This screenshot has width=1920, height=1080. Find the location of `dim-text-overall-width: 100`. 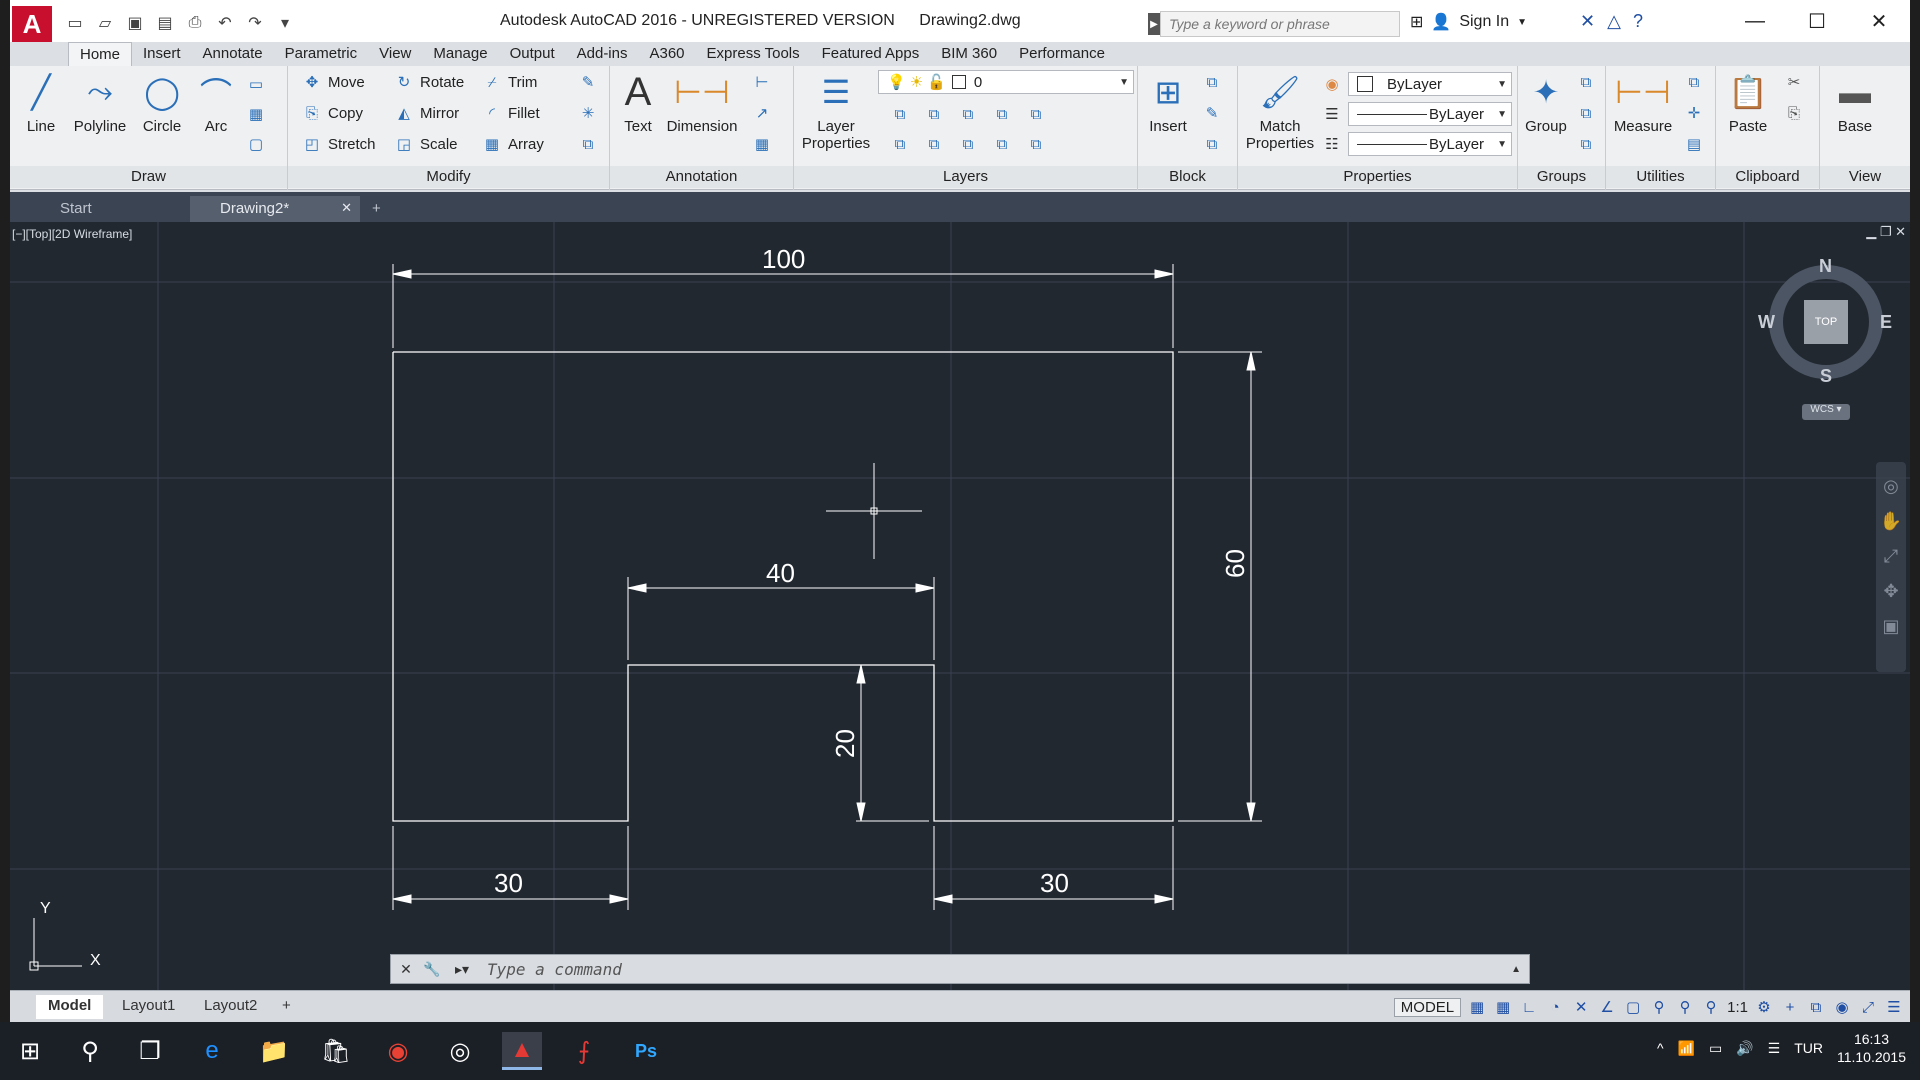

dim-text-overall-width: 100 is located at coordinates (783, 259).